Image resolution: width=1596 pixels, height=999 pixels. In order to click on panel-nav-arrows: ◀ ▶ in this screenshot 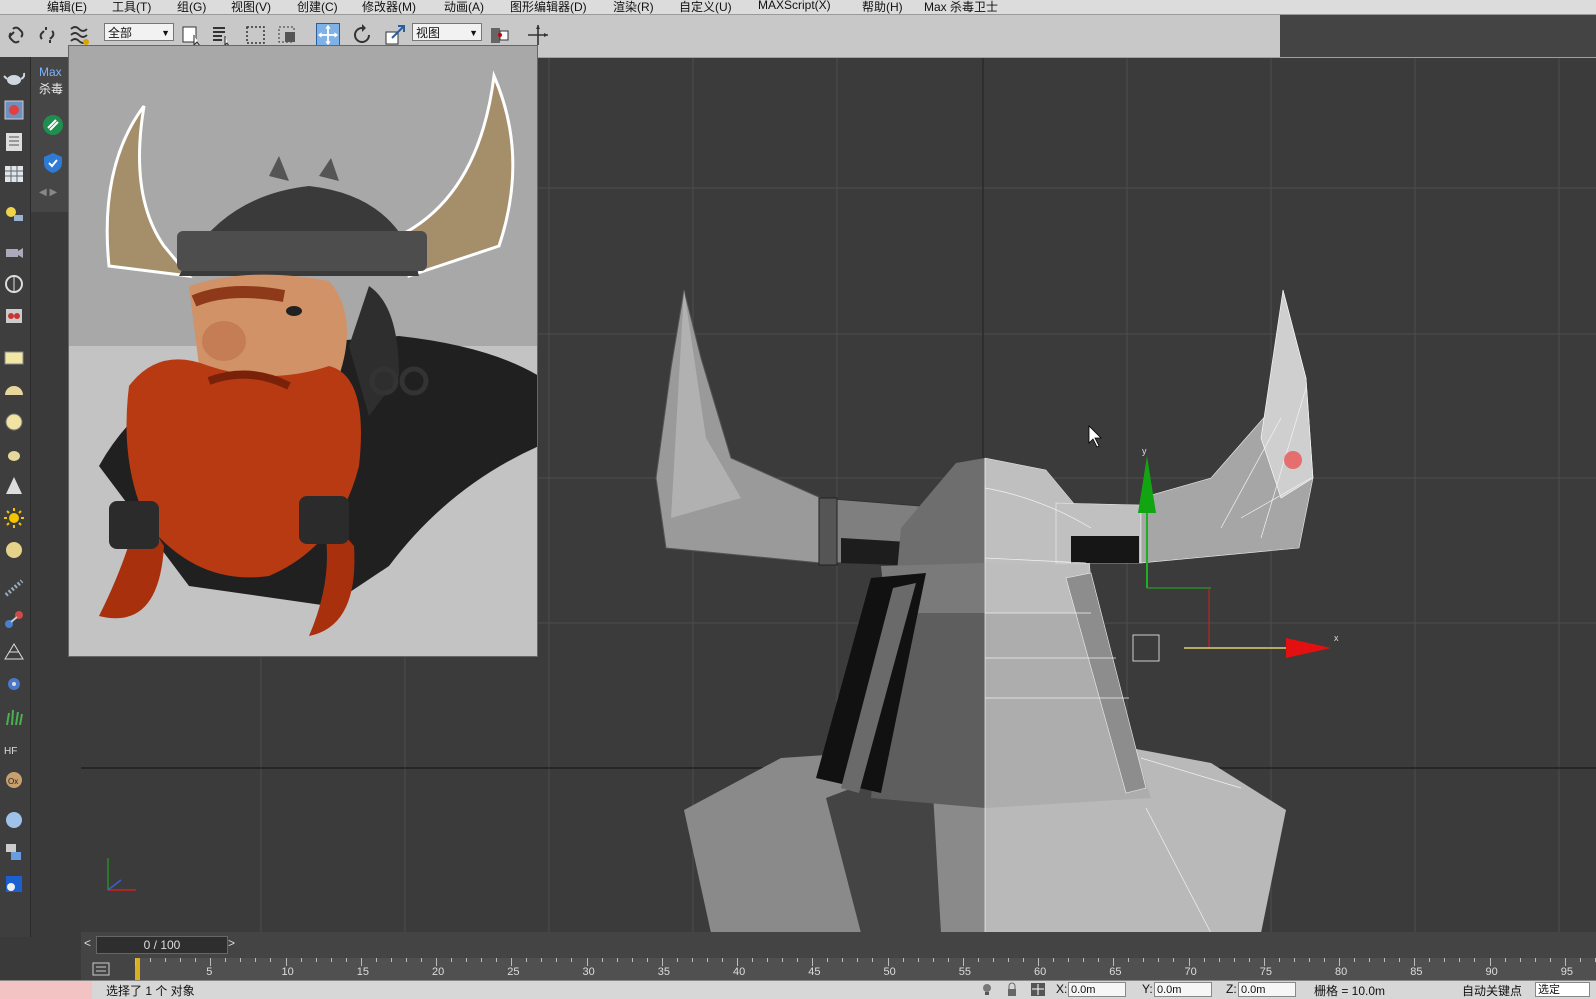, I will do `click(48, 192)`.